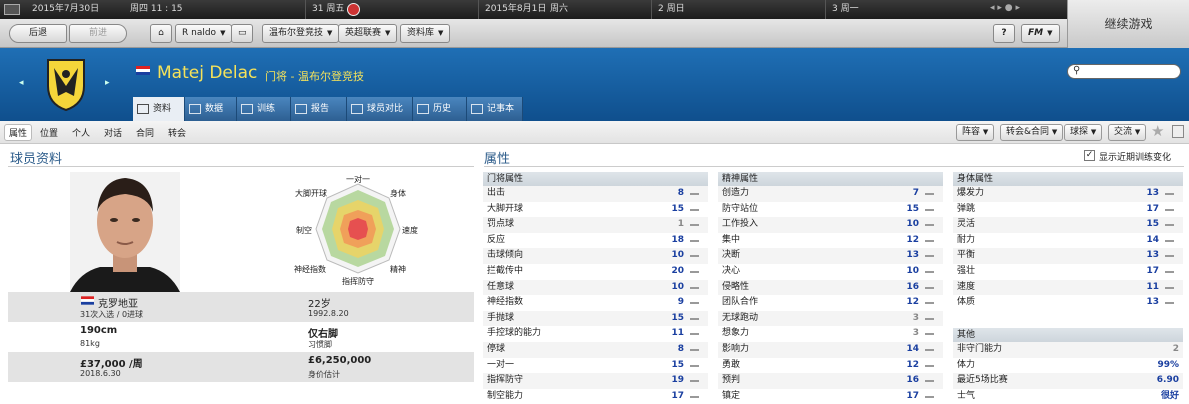  What do you see at coordinates (1068, 256) in the screenshot?
I see `attribute-row: 平衡 13` at bounding box center [1068, 256].